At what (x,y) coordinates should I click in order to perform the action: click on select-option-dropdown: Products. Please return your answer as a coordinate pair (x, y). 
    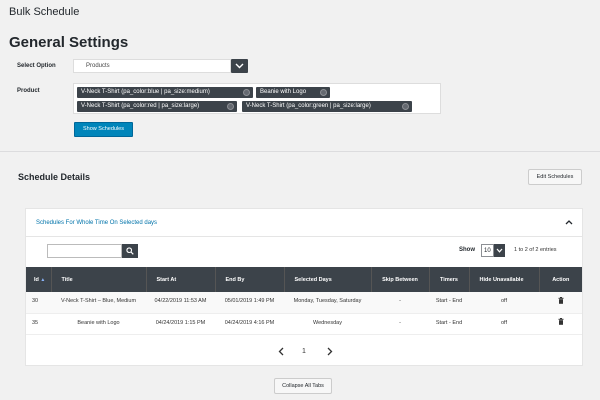
    Looking at the image, I should click on (152, 66).